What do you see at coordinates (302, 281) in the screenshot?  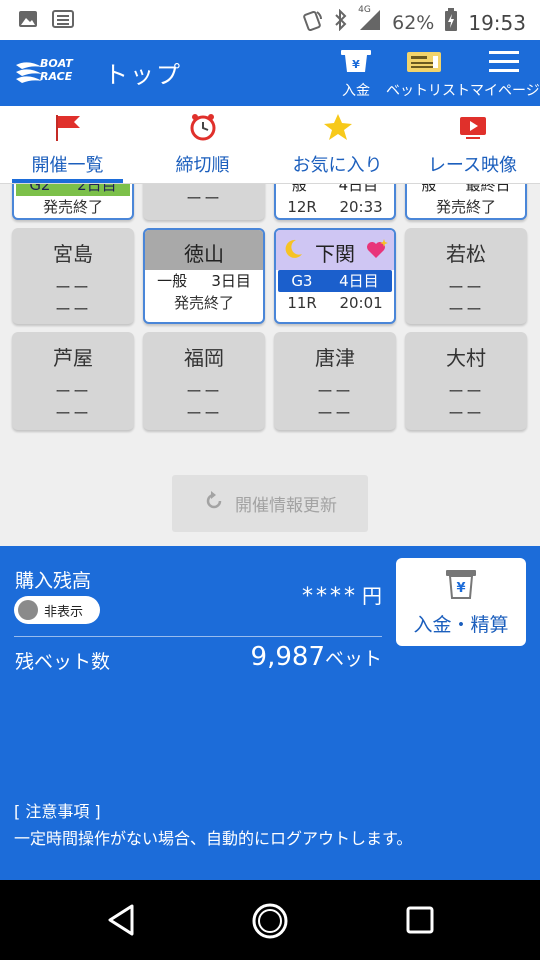 I see `venue-grade: G3` at bounding box center [302, 281].